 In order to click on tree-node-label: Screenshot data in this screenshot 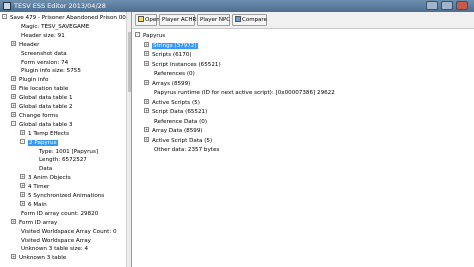, I will do `click(44, 53)`.